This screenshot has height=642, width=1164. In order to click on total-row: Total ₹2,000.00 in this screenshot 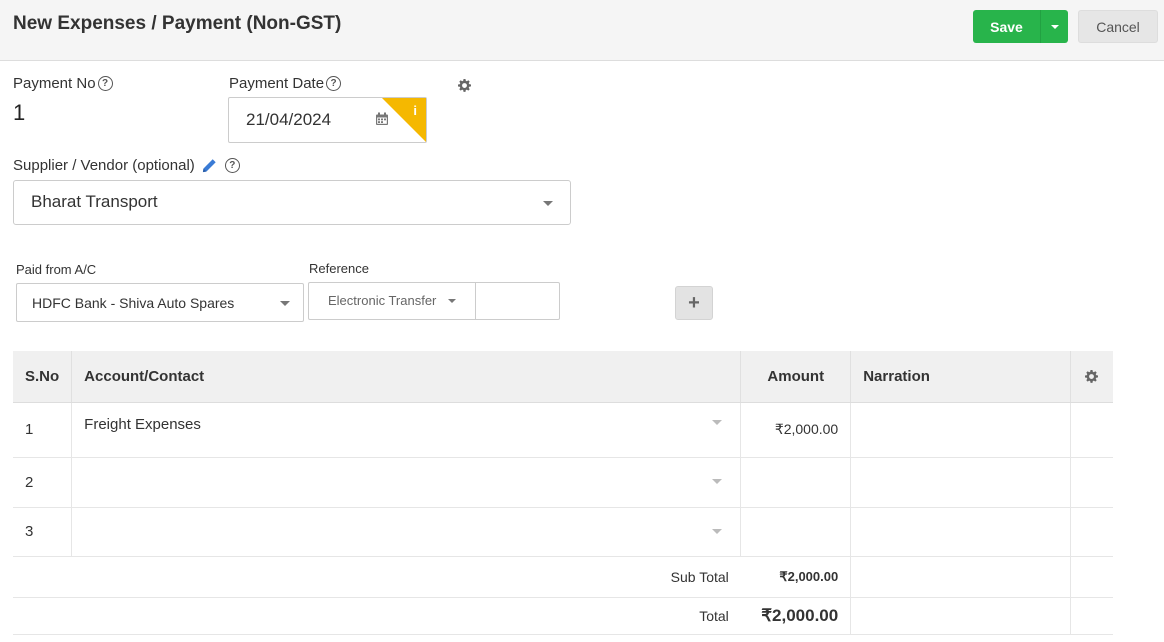, I will do `click(563, 616)`.